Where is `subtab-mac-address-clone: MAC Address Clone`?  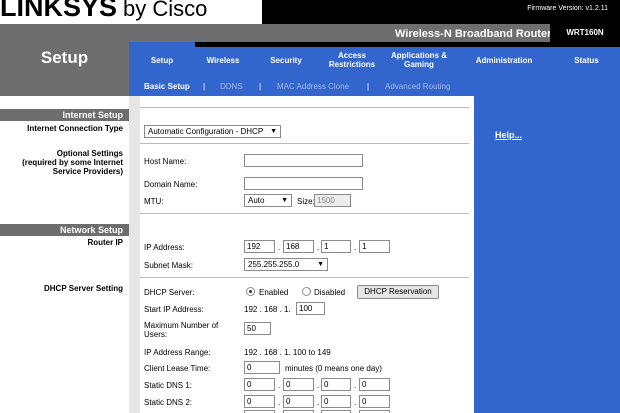 subtab-mac-address-clone: MAC Address Clone is located at coordinates (313, 87).